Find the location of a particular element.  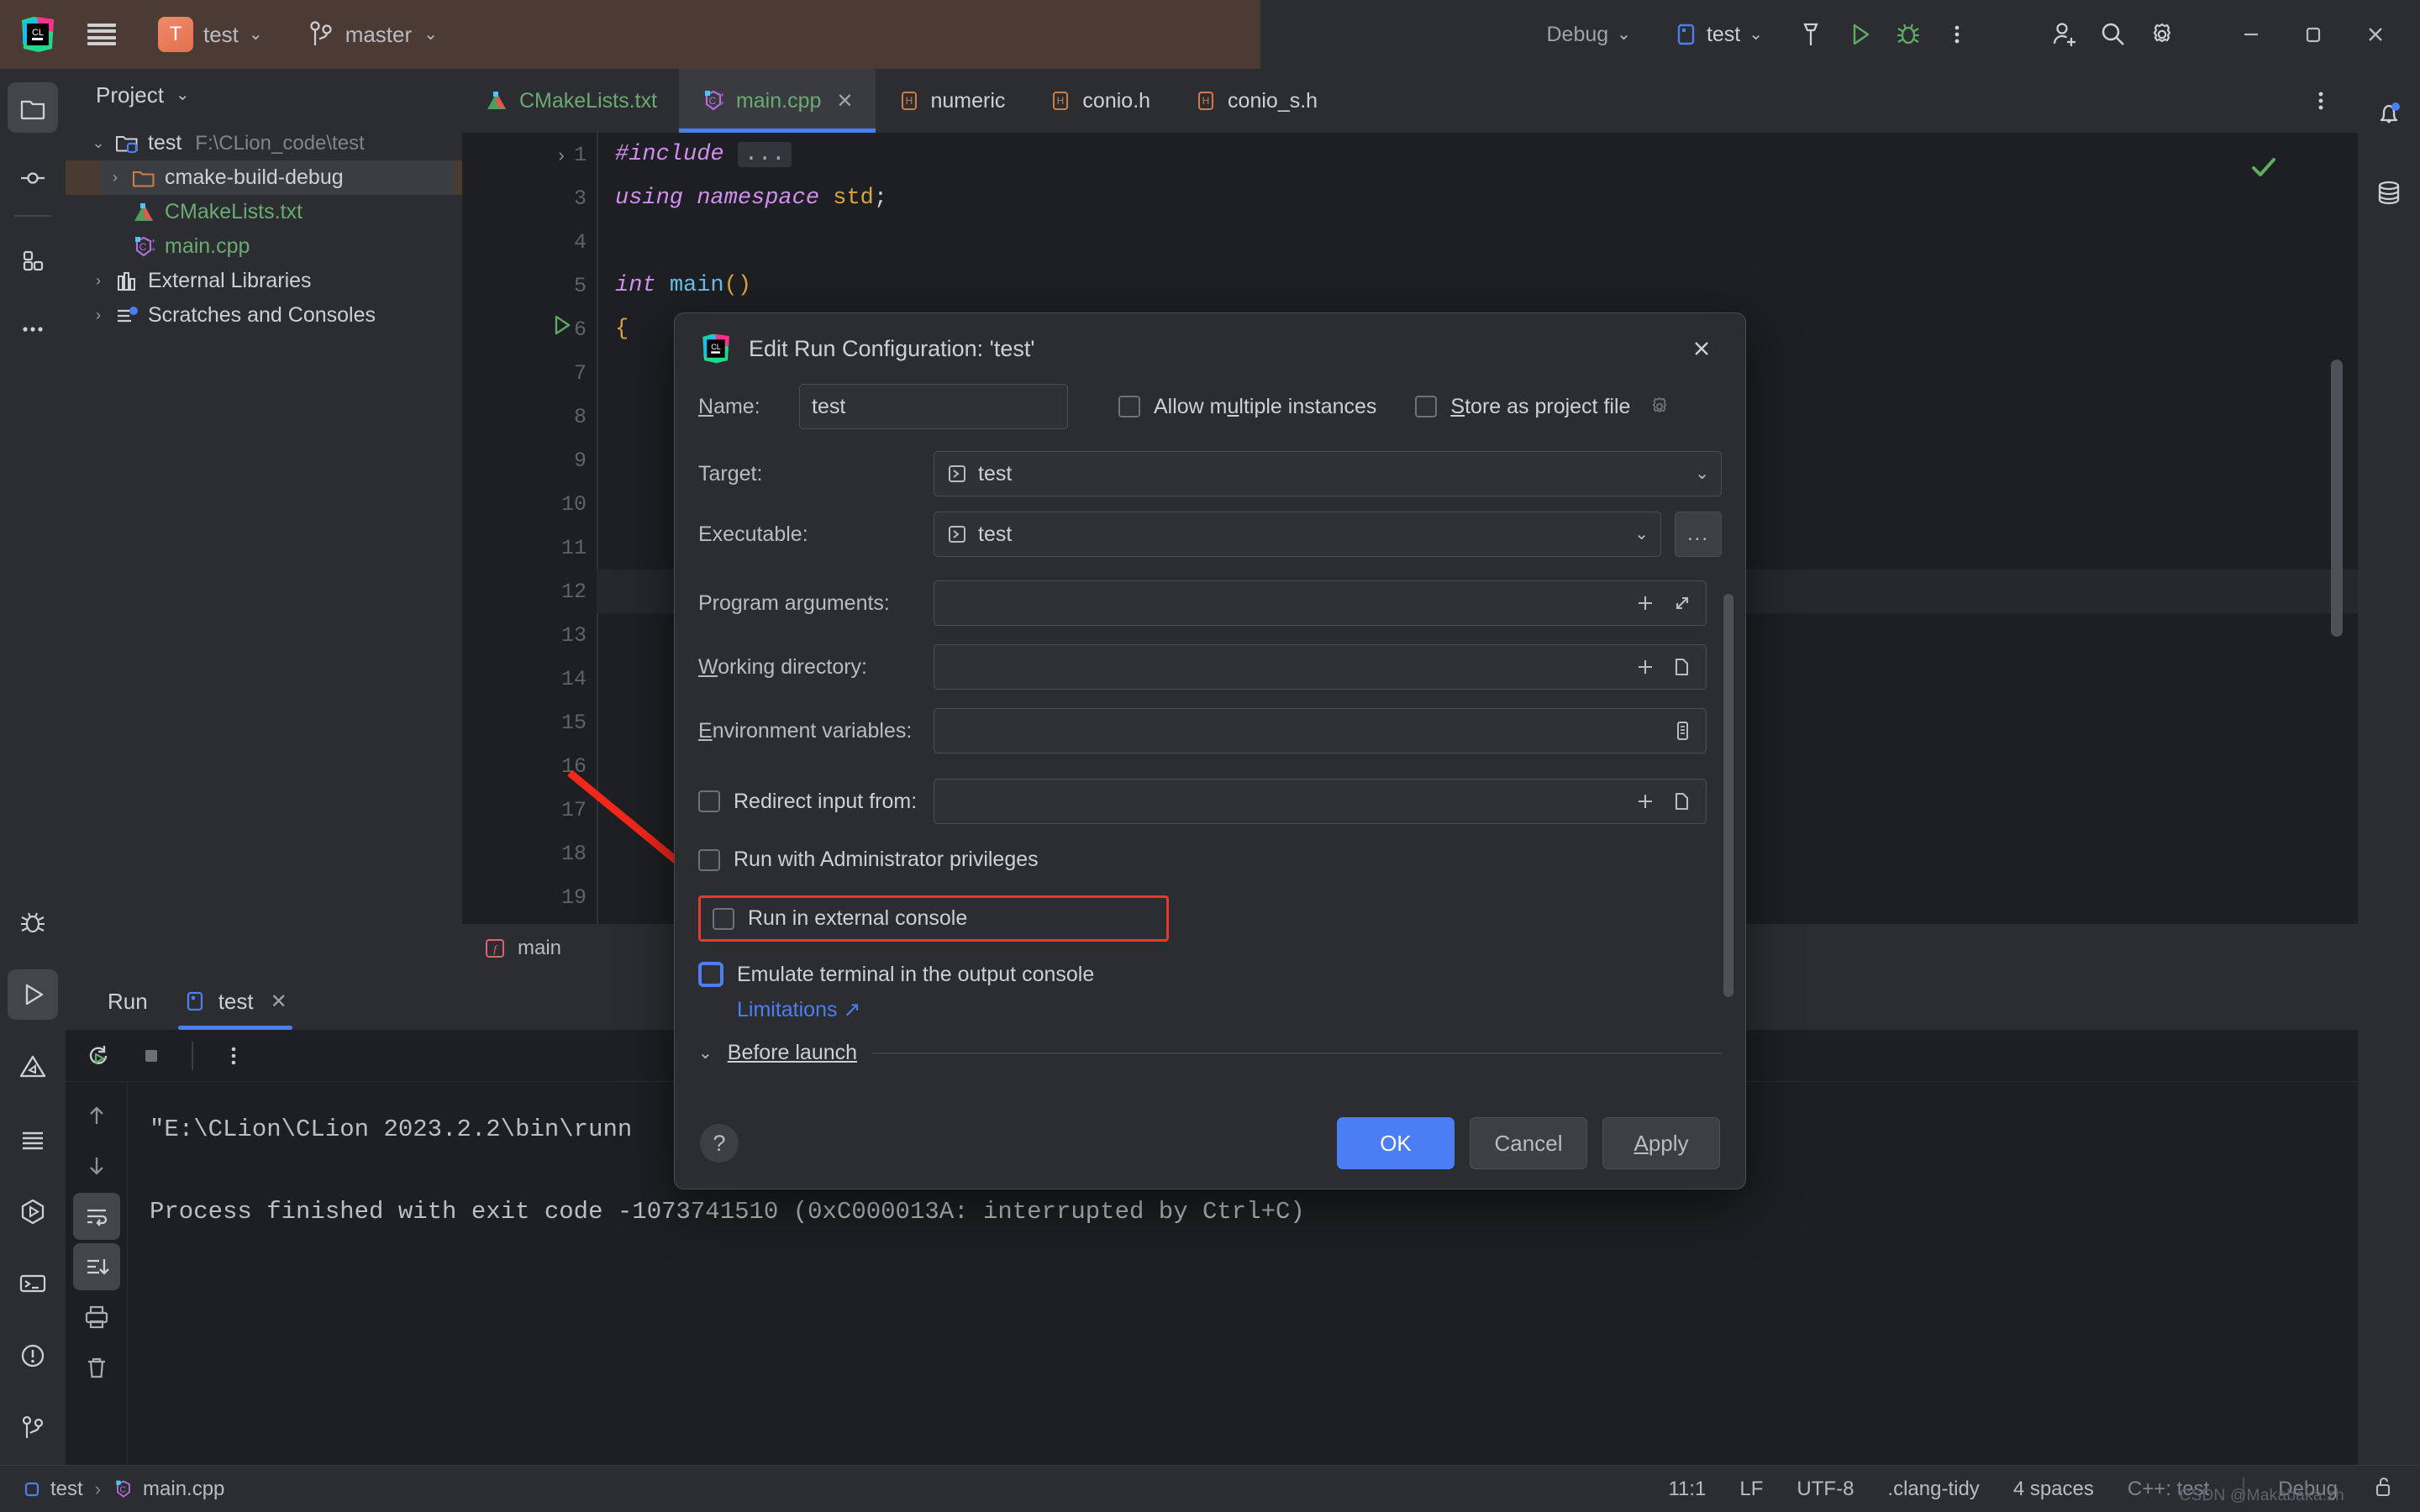

status-breadcrumb-file: C main.cpp is located at coordinates (168, 1489).